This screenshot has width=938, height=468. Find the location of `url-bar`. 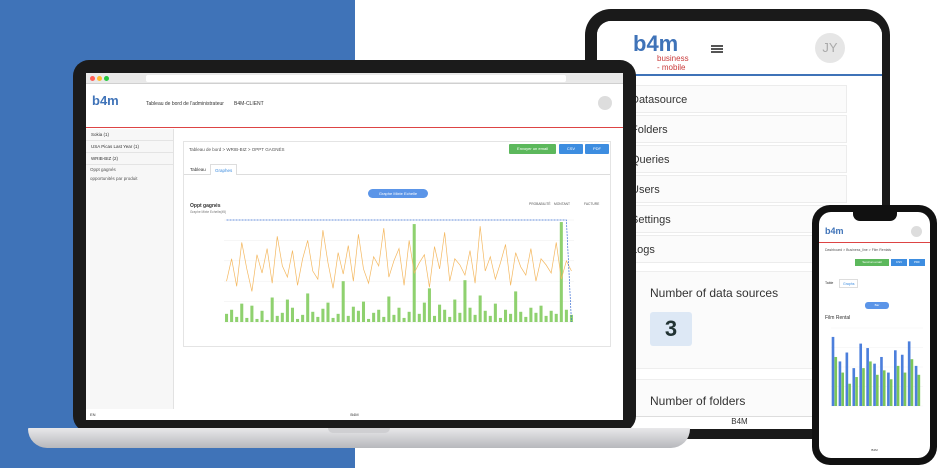

url-bar is located at coordinates (356, 78).